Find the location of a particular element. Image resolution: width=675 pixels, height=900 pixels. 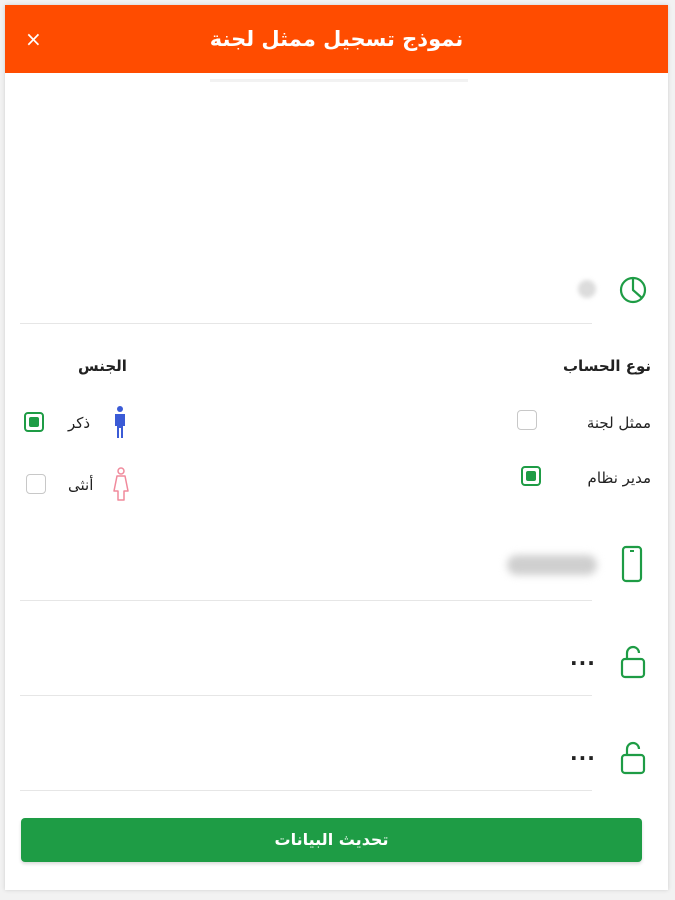

password-field: ··· is located at coordinates (583, 663).